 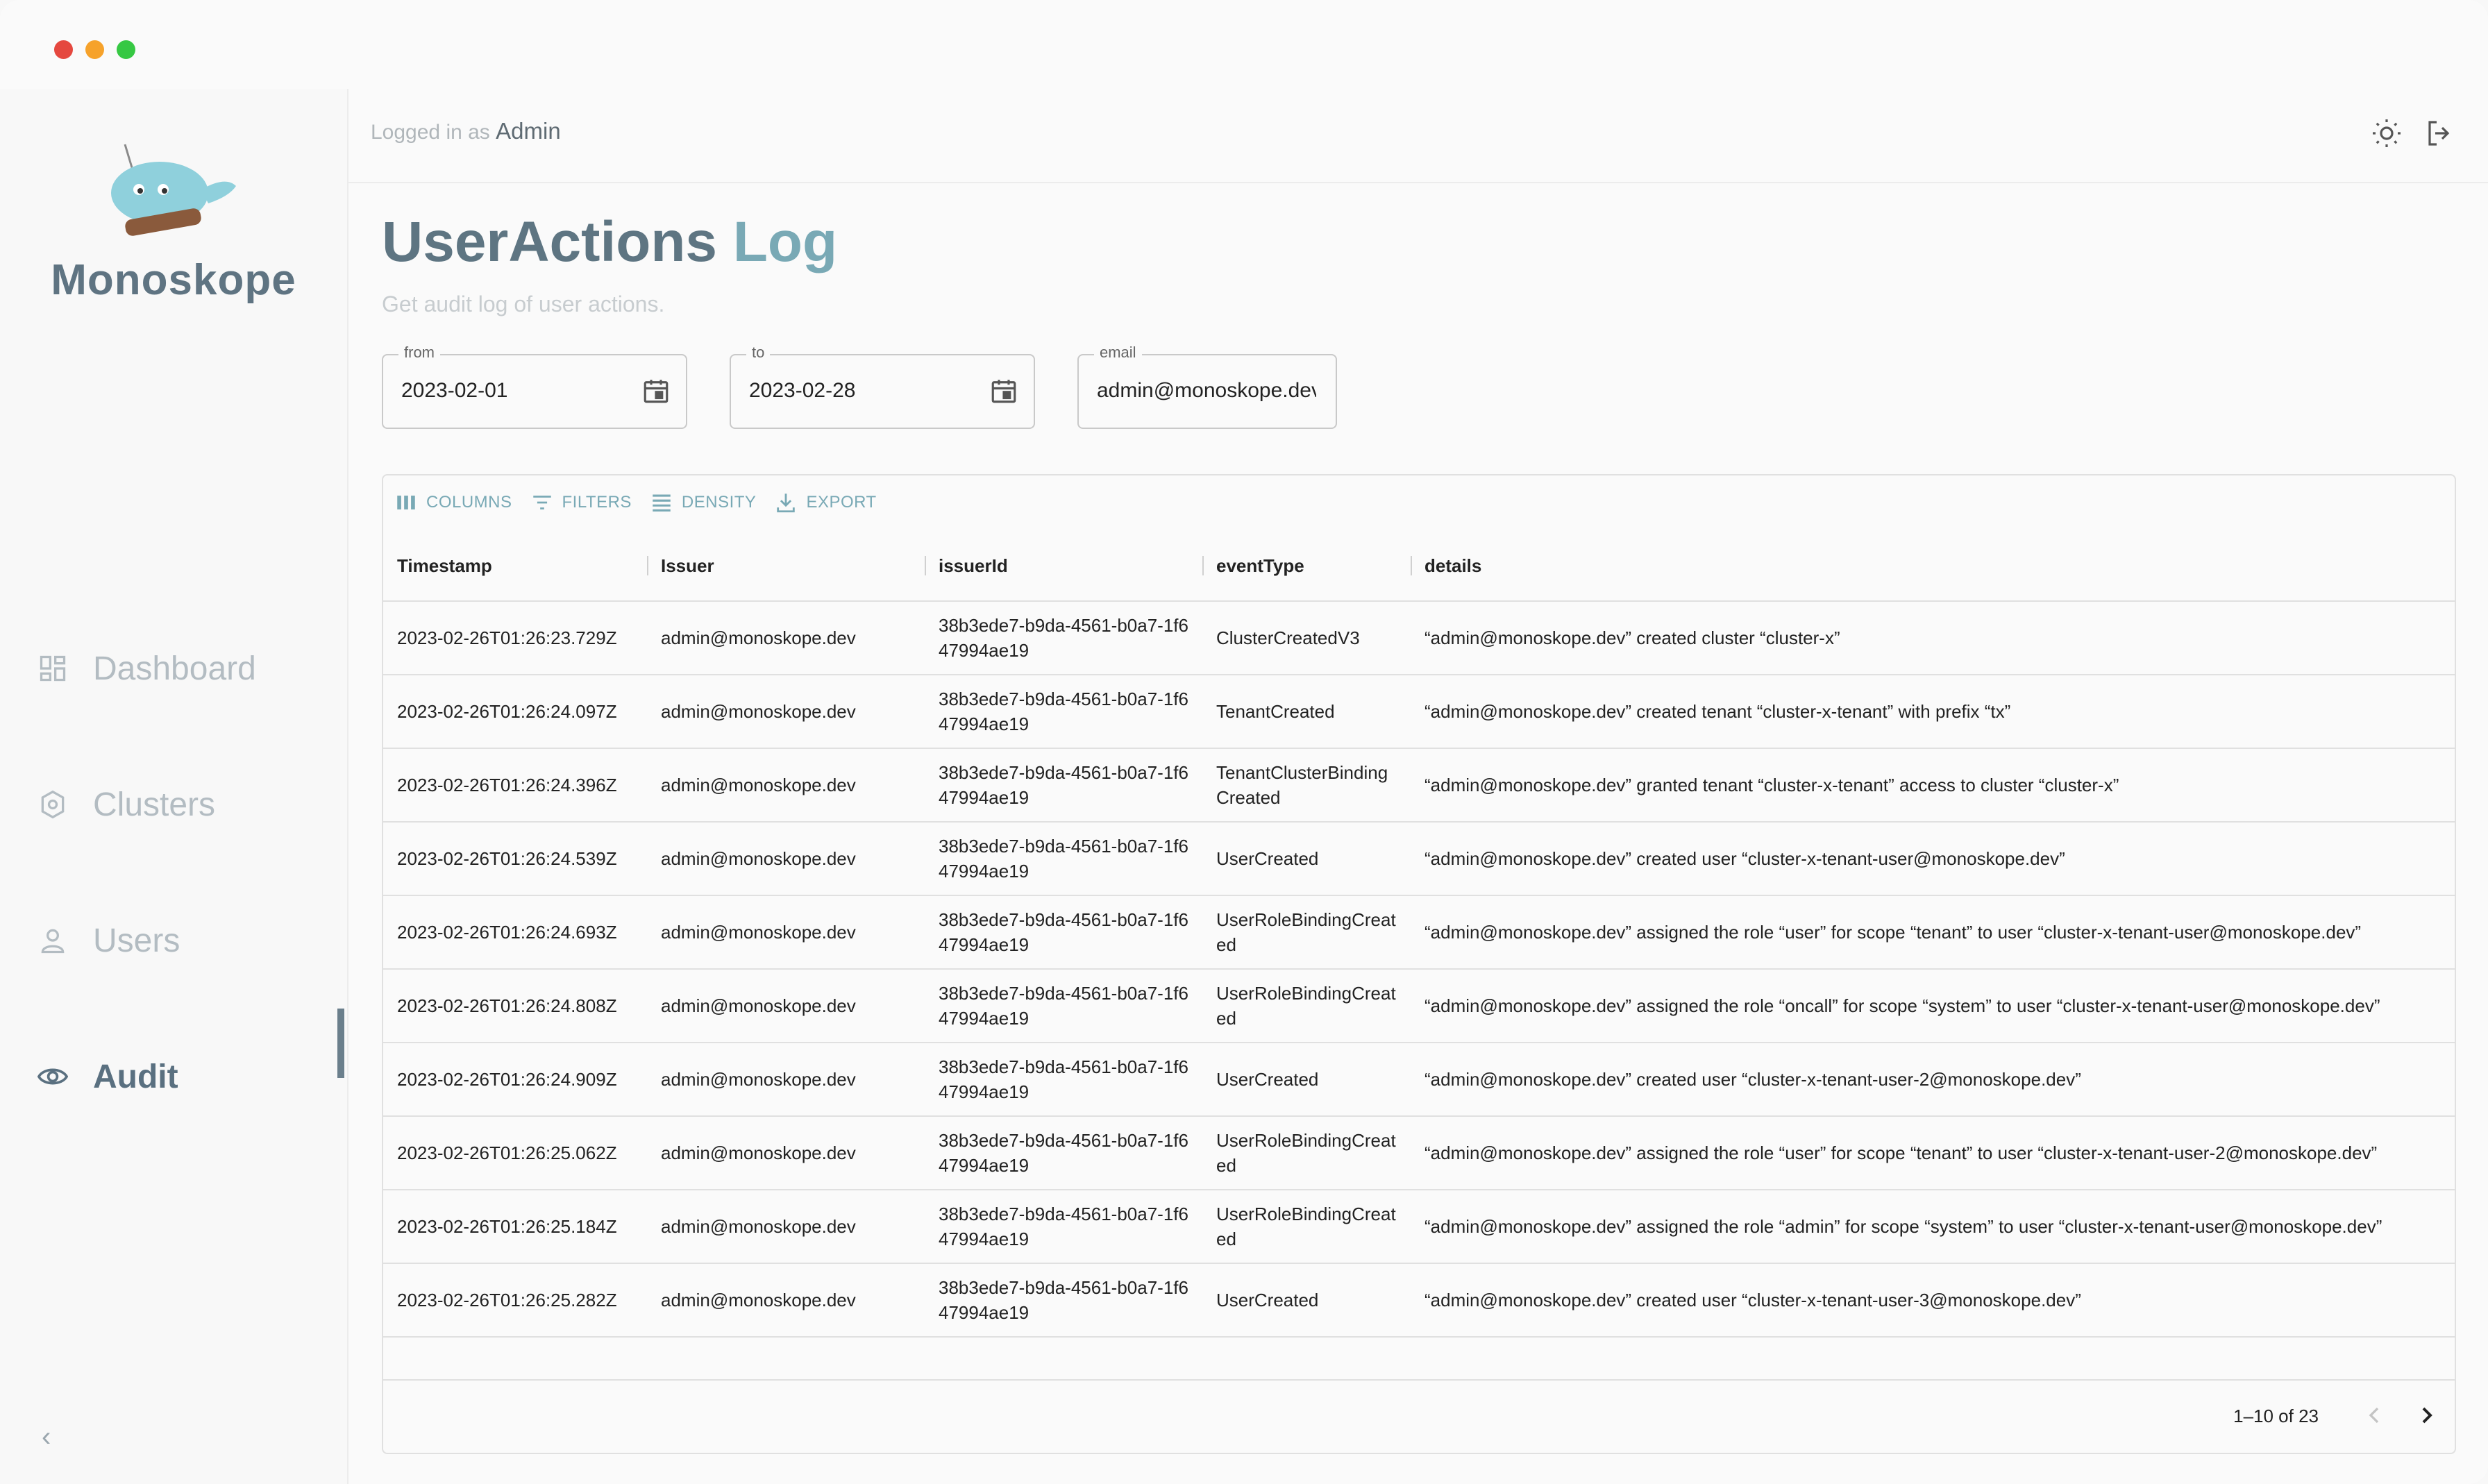 I want to click on email-value: admin@monoskope.dev, so click(x=1207, y=391).